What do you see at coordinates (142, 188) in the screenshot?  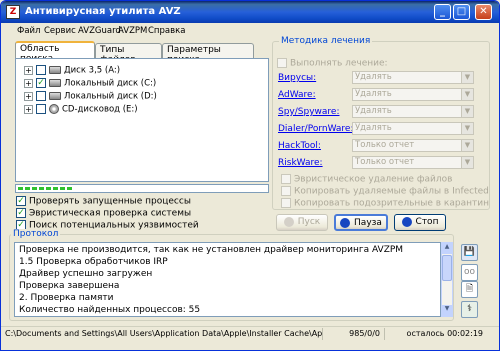 I see `scan-progress-bar` at bounding box center [142, 188].